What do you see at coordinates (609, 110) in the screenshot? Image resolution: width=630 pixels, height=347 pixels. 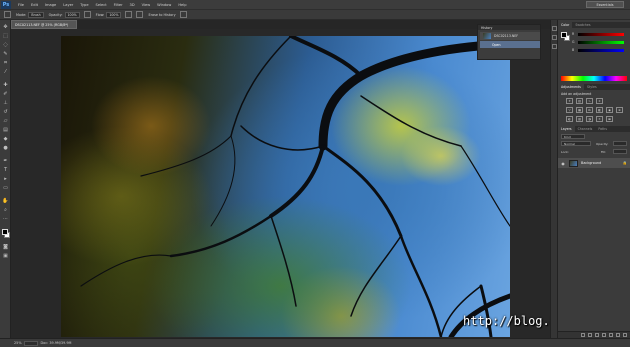 I see `photo-filter-icon: ◉` at bounding box center [609, 110].